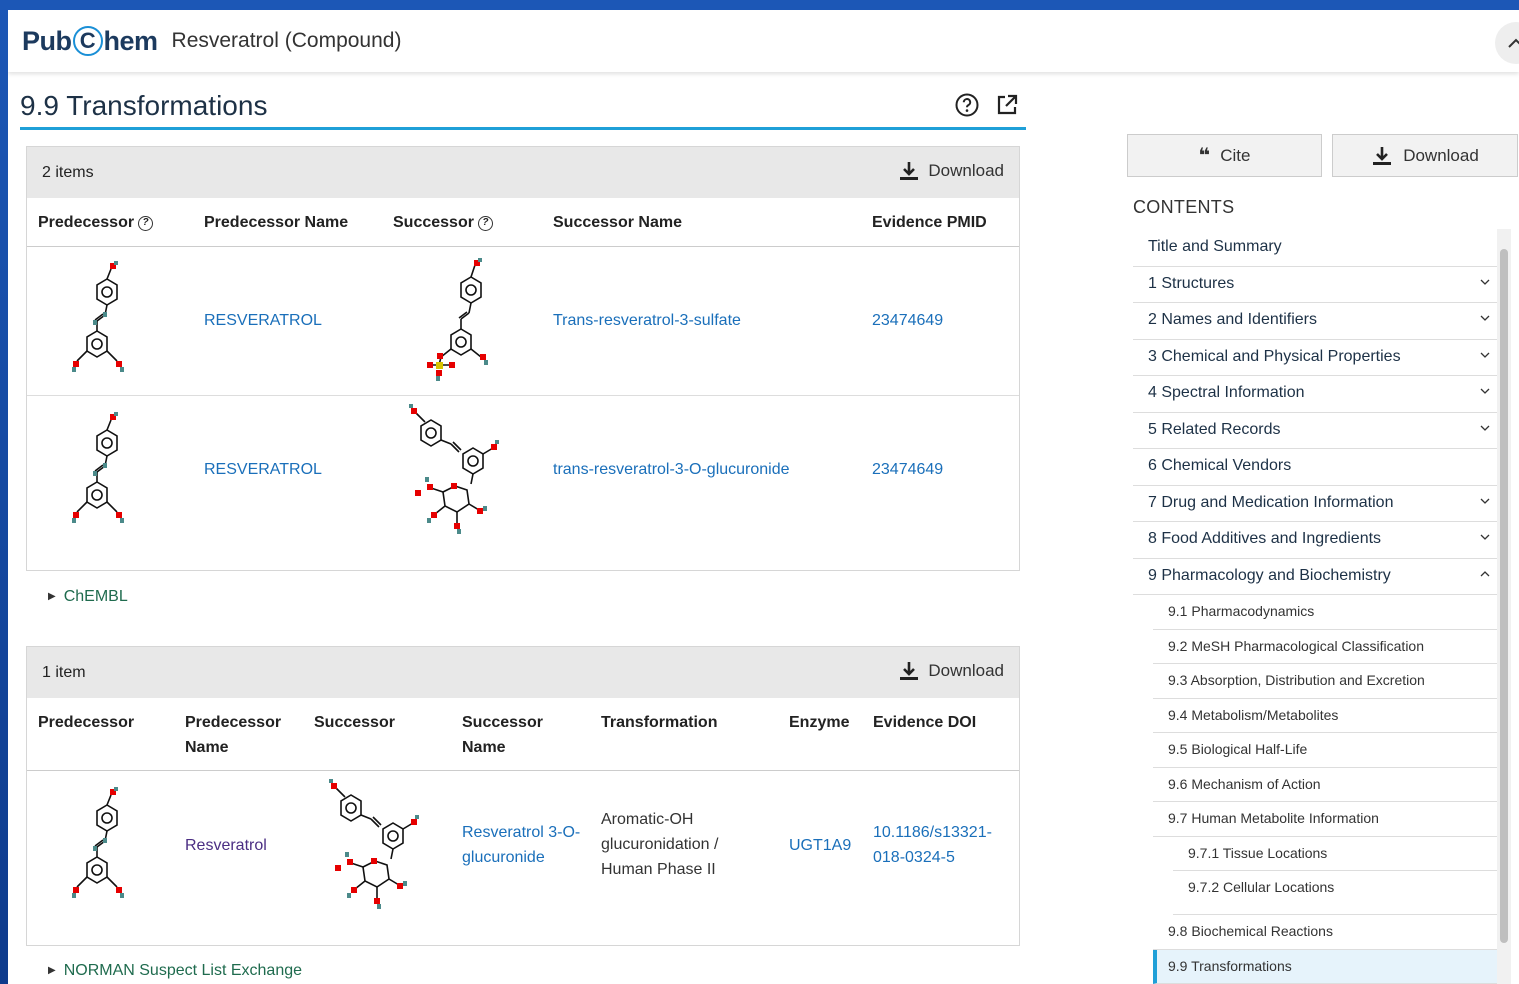 The width and height of the screenshot is (1519, 984). Describe the element at coordinates (924, 722) in the screenshot. I see `header-evidence-doi: Evidence DOI` at that location.